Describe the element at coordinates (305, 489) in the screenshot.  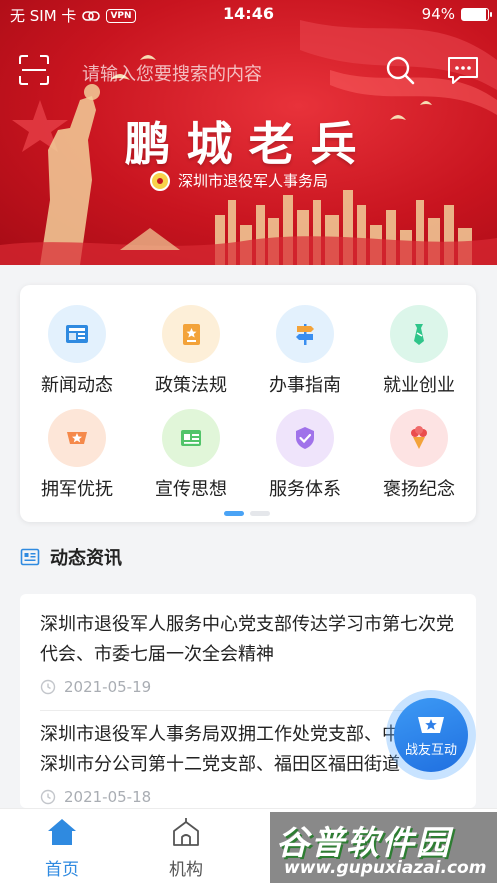
I see `menu-label: 服务体系` at that location.